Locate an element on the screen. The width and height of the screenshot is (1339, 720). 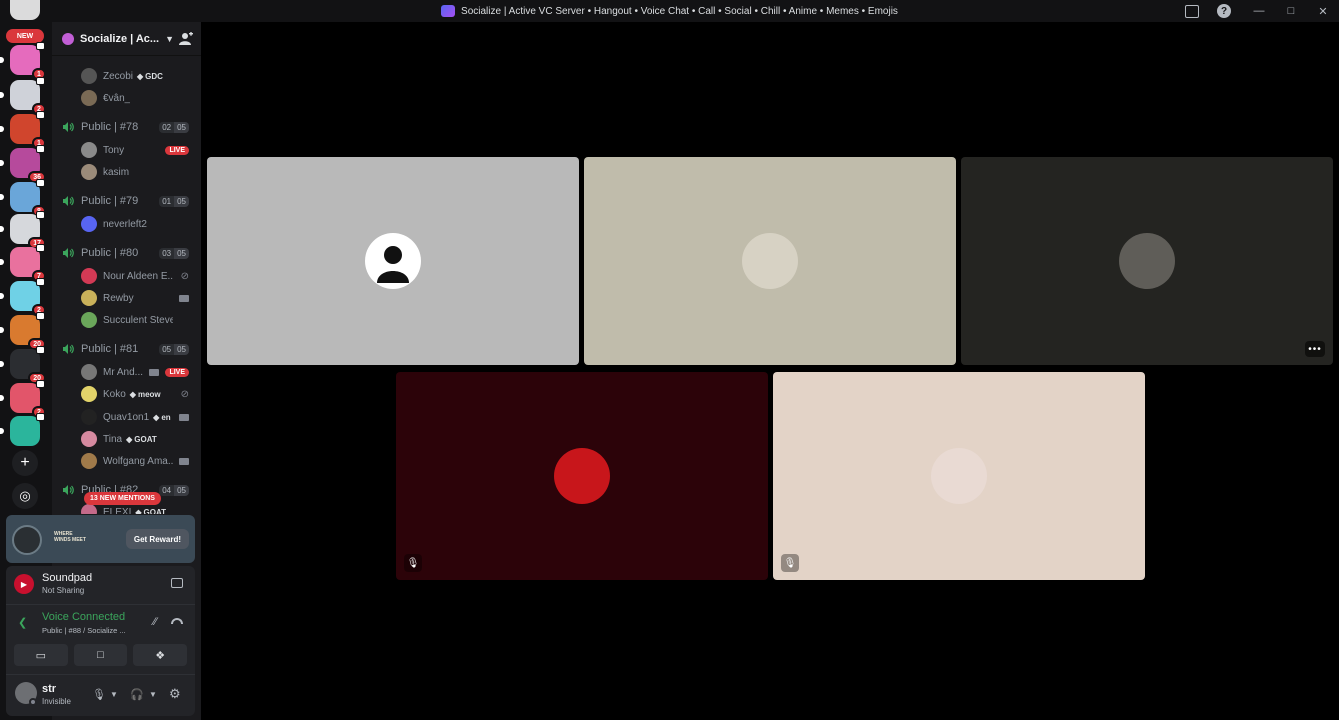
server-tag: ◆ meow is located at coordinates (145, 394).